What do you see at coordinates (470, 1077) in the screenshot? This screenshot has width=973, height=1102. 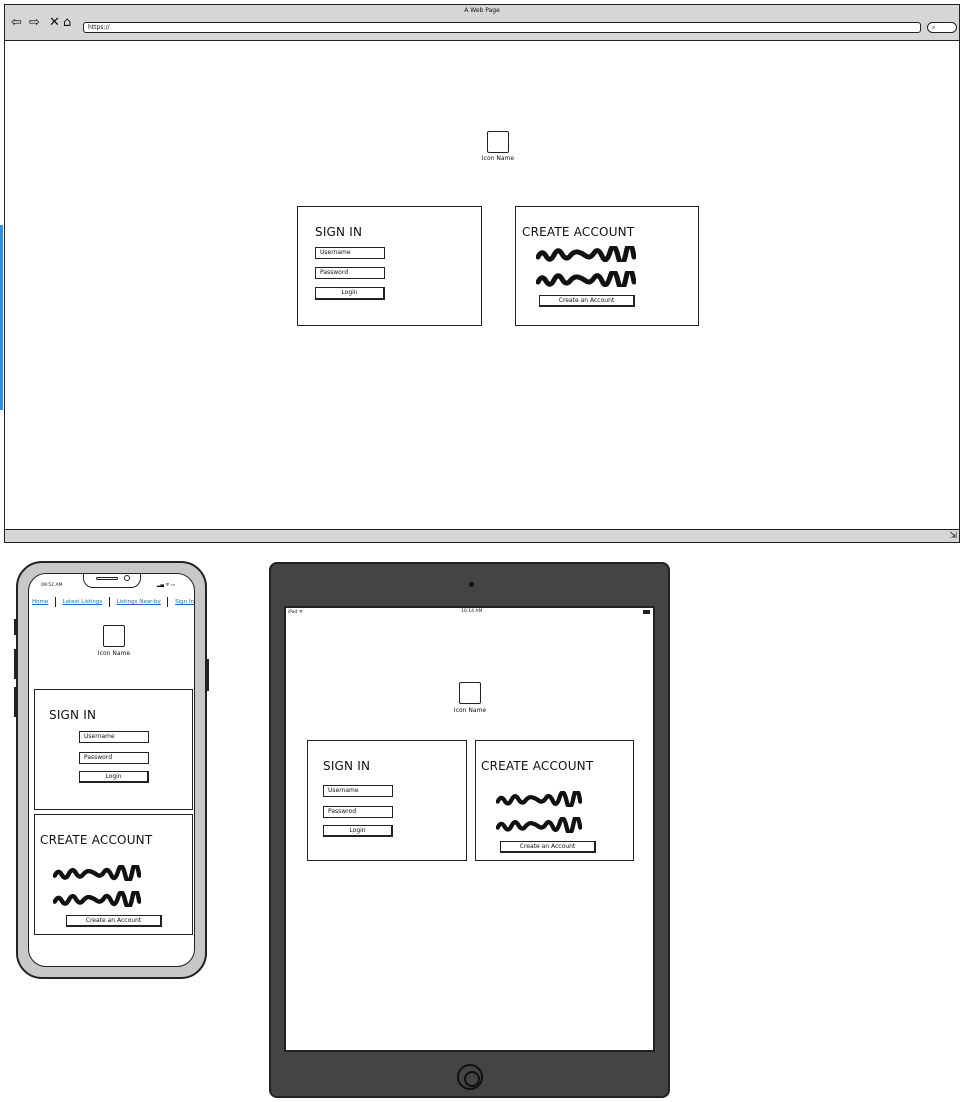 I see `tablet-home-button` at bounding box center [470, 1077].